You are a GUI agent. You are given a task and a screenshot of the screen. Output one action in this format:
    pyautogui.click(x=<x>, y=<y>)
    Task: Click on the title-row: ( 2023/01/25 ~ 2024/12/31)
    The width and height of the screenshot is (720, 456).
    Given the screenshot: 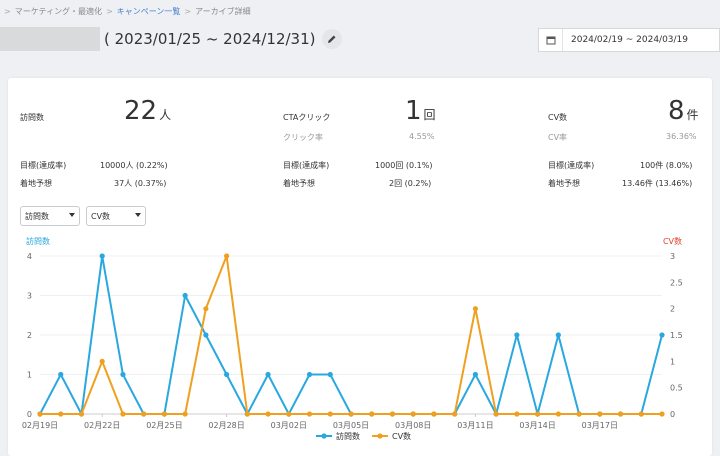 What is the action you would take?
    pyautogui.click(x=171, y=39)
    